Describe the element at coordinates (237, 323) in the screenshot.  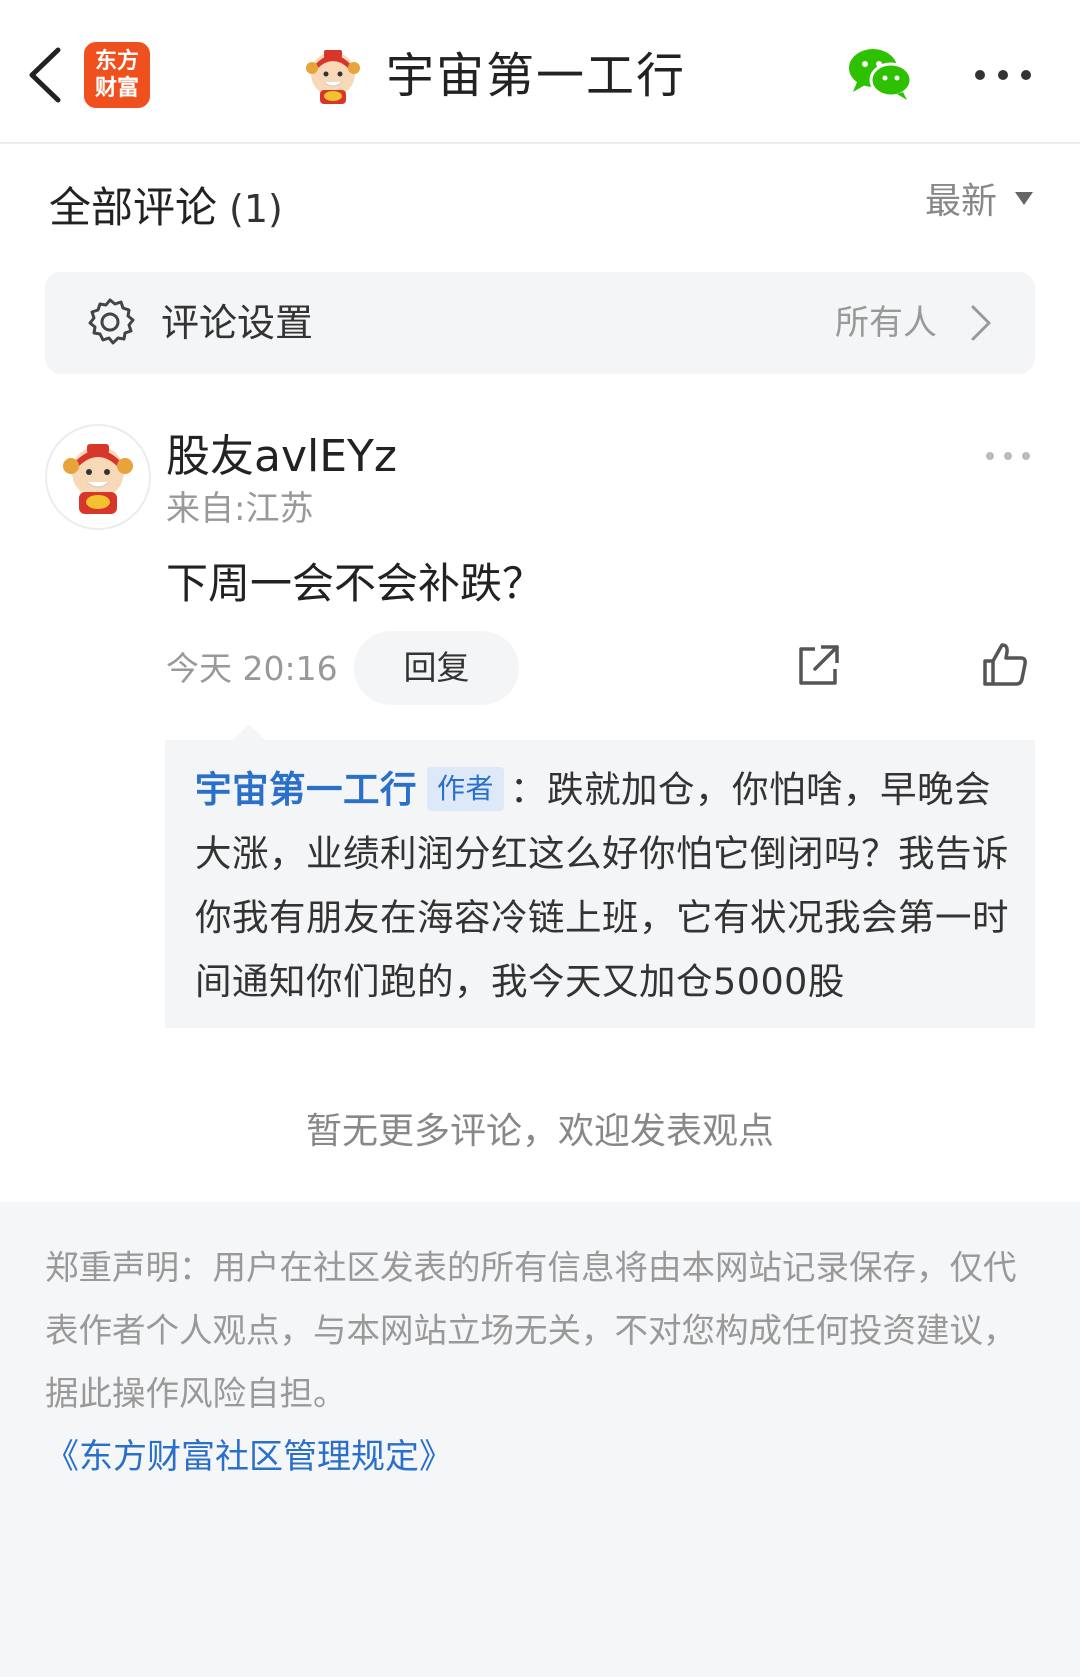
I see `comment-settings-label: 评论设置` at that location.